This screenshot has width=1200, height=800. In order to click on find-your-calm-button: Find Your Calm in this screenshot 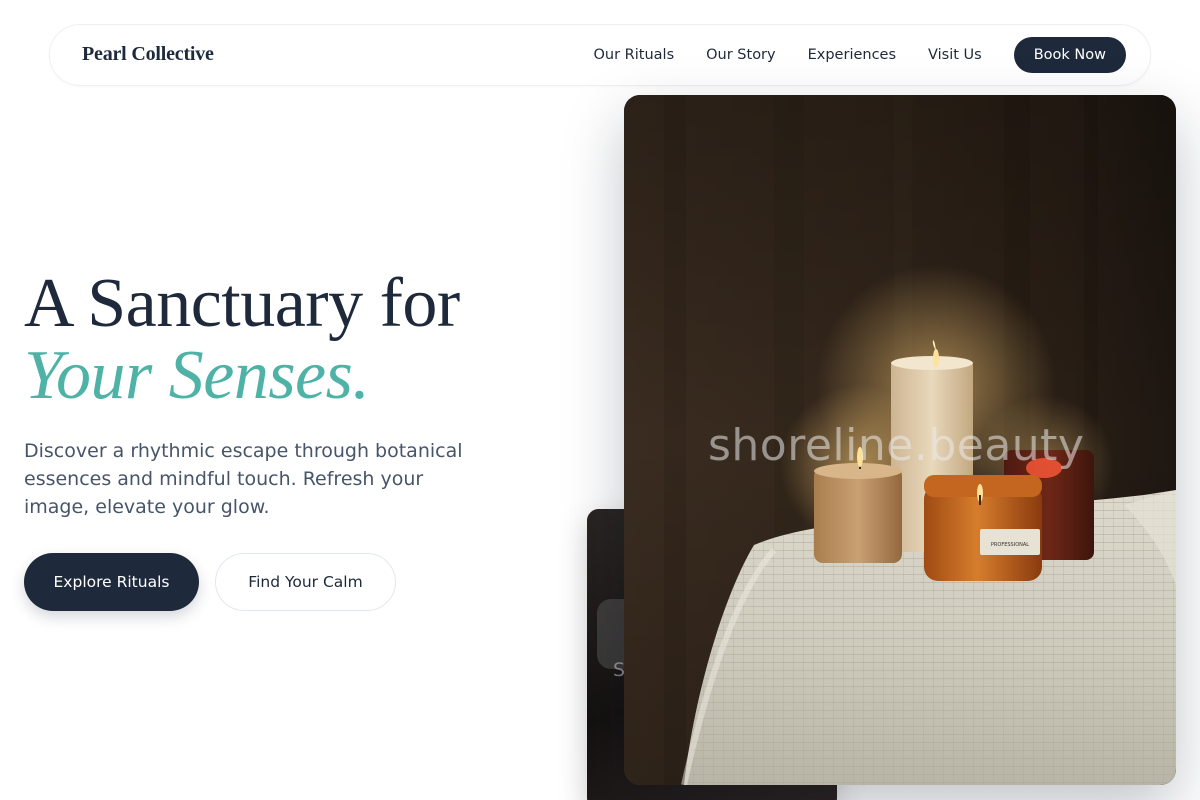, I will do `click(305, 582)`.